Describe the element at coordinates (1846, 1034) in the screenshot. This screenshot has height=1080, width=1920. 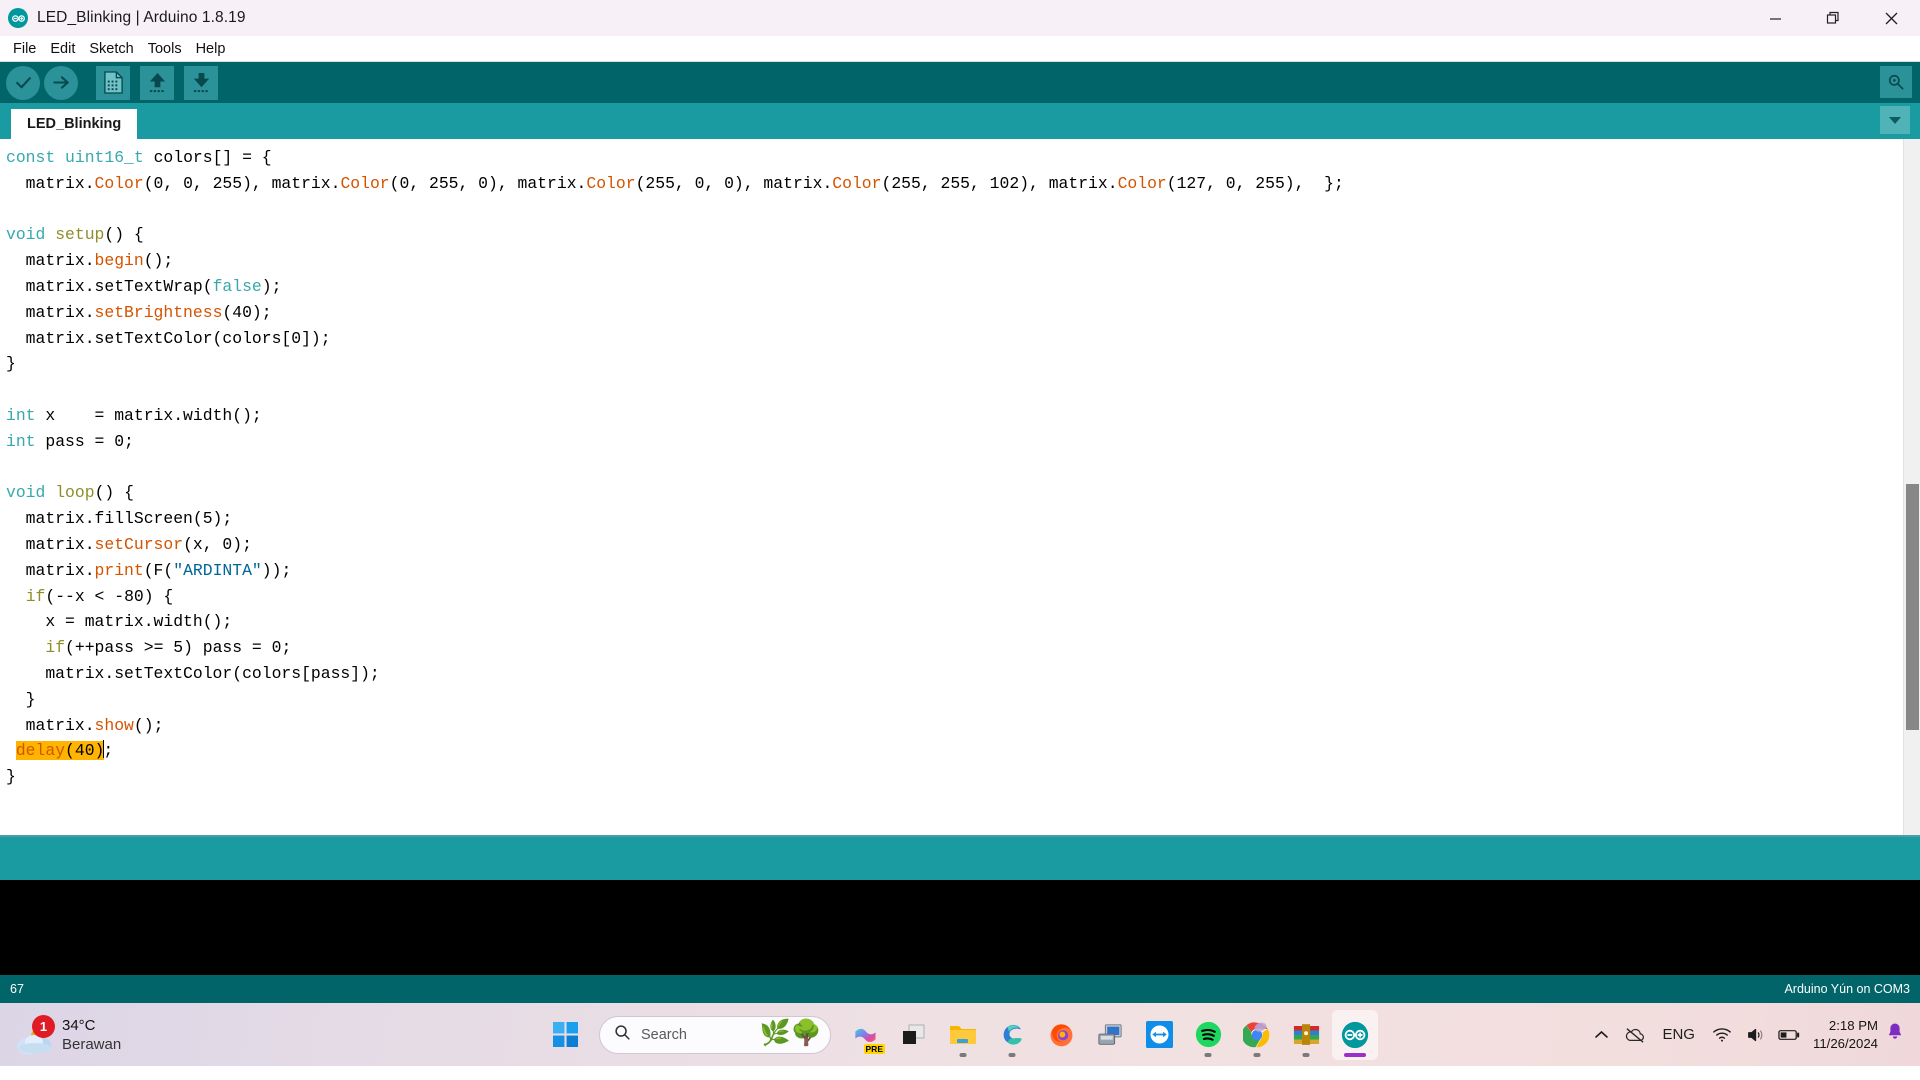
I see `clock: 2:18 PM 11/26/2024` at that location.